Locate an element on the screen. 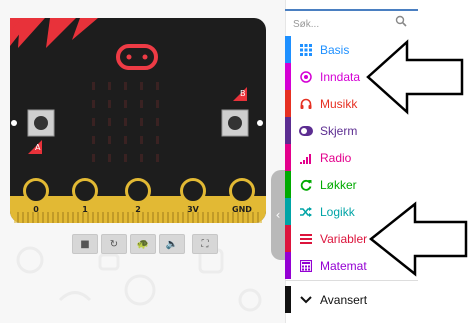 This screenshot has width=471, height=323. slowmo-button: 🐢 is located at coordinates (143, 244).